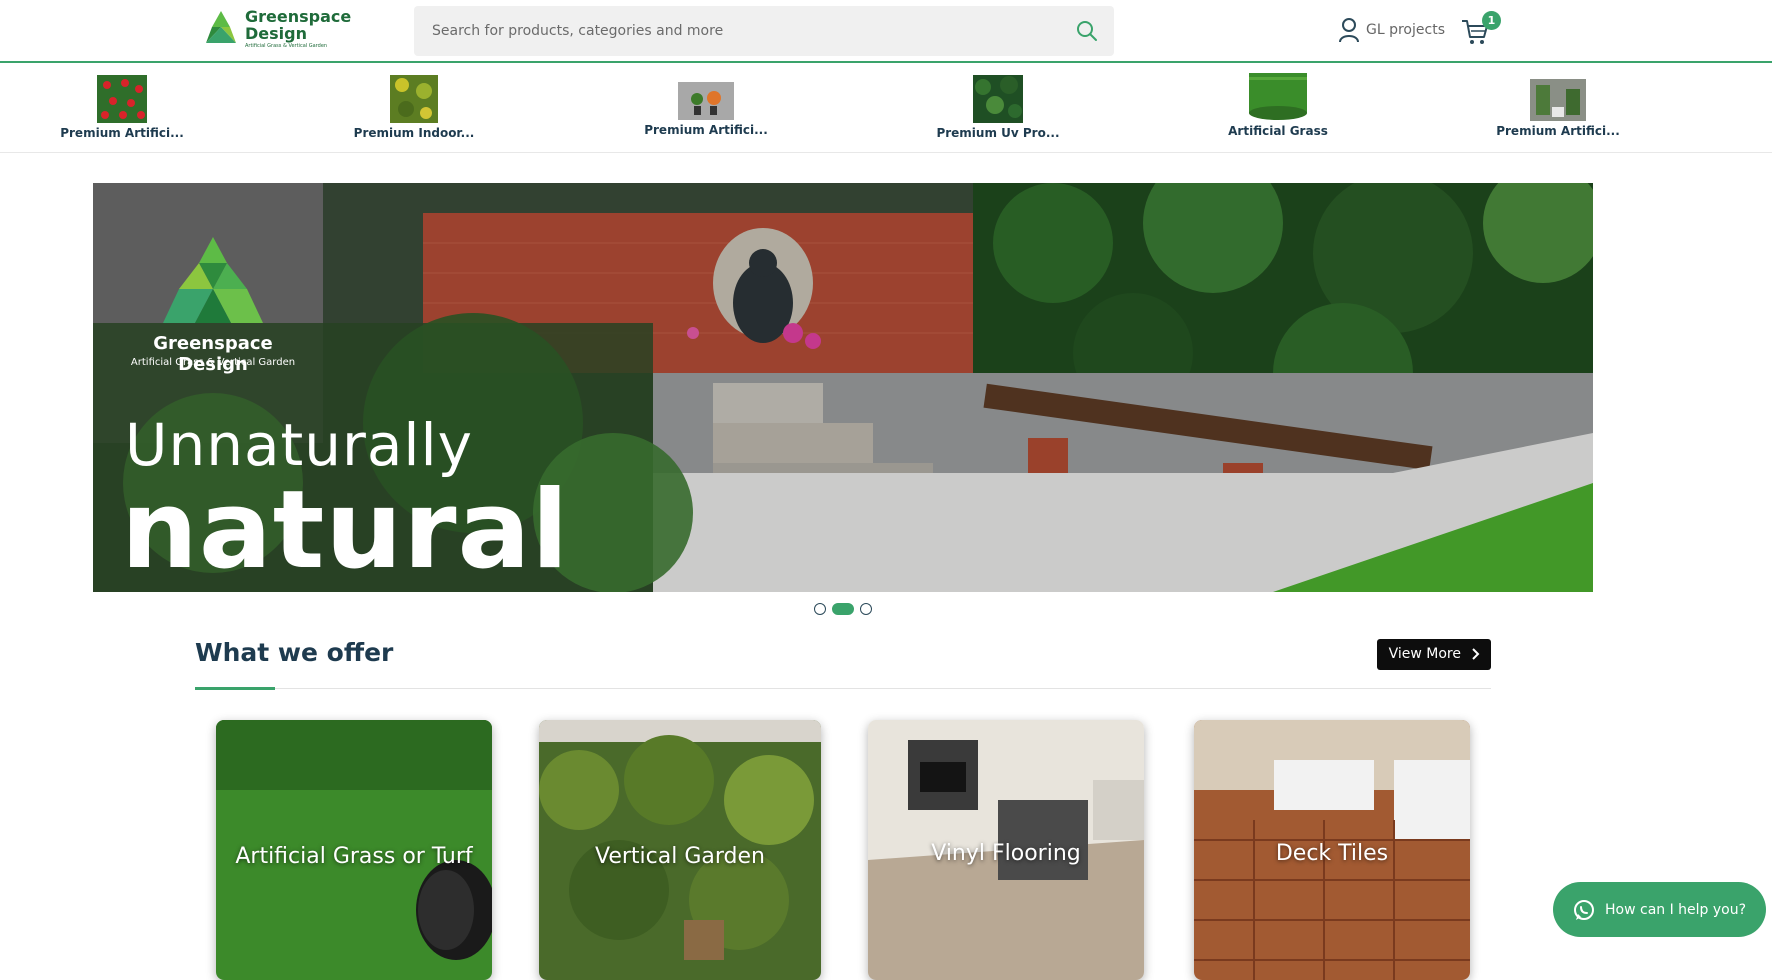  Describe the element at coordinates (1405, 30) in the screenshot. I see `account-label: GL projects` at that location.